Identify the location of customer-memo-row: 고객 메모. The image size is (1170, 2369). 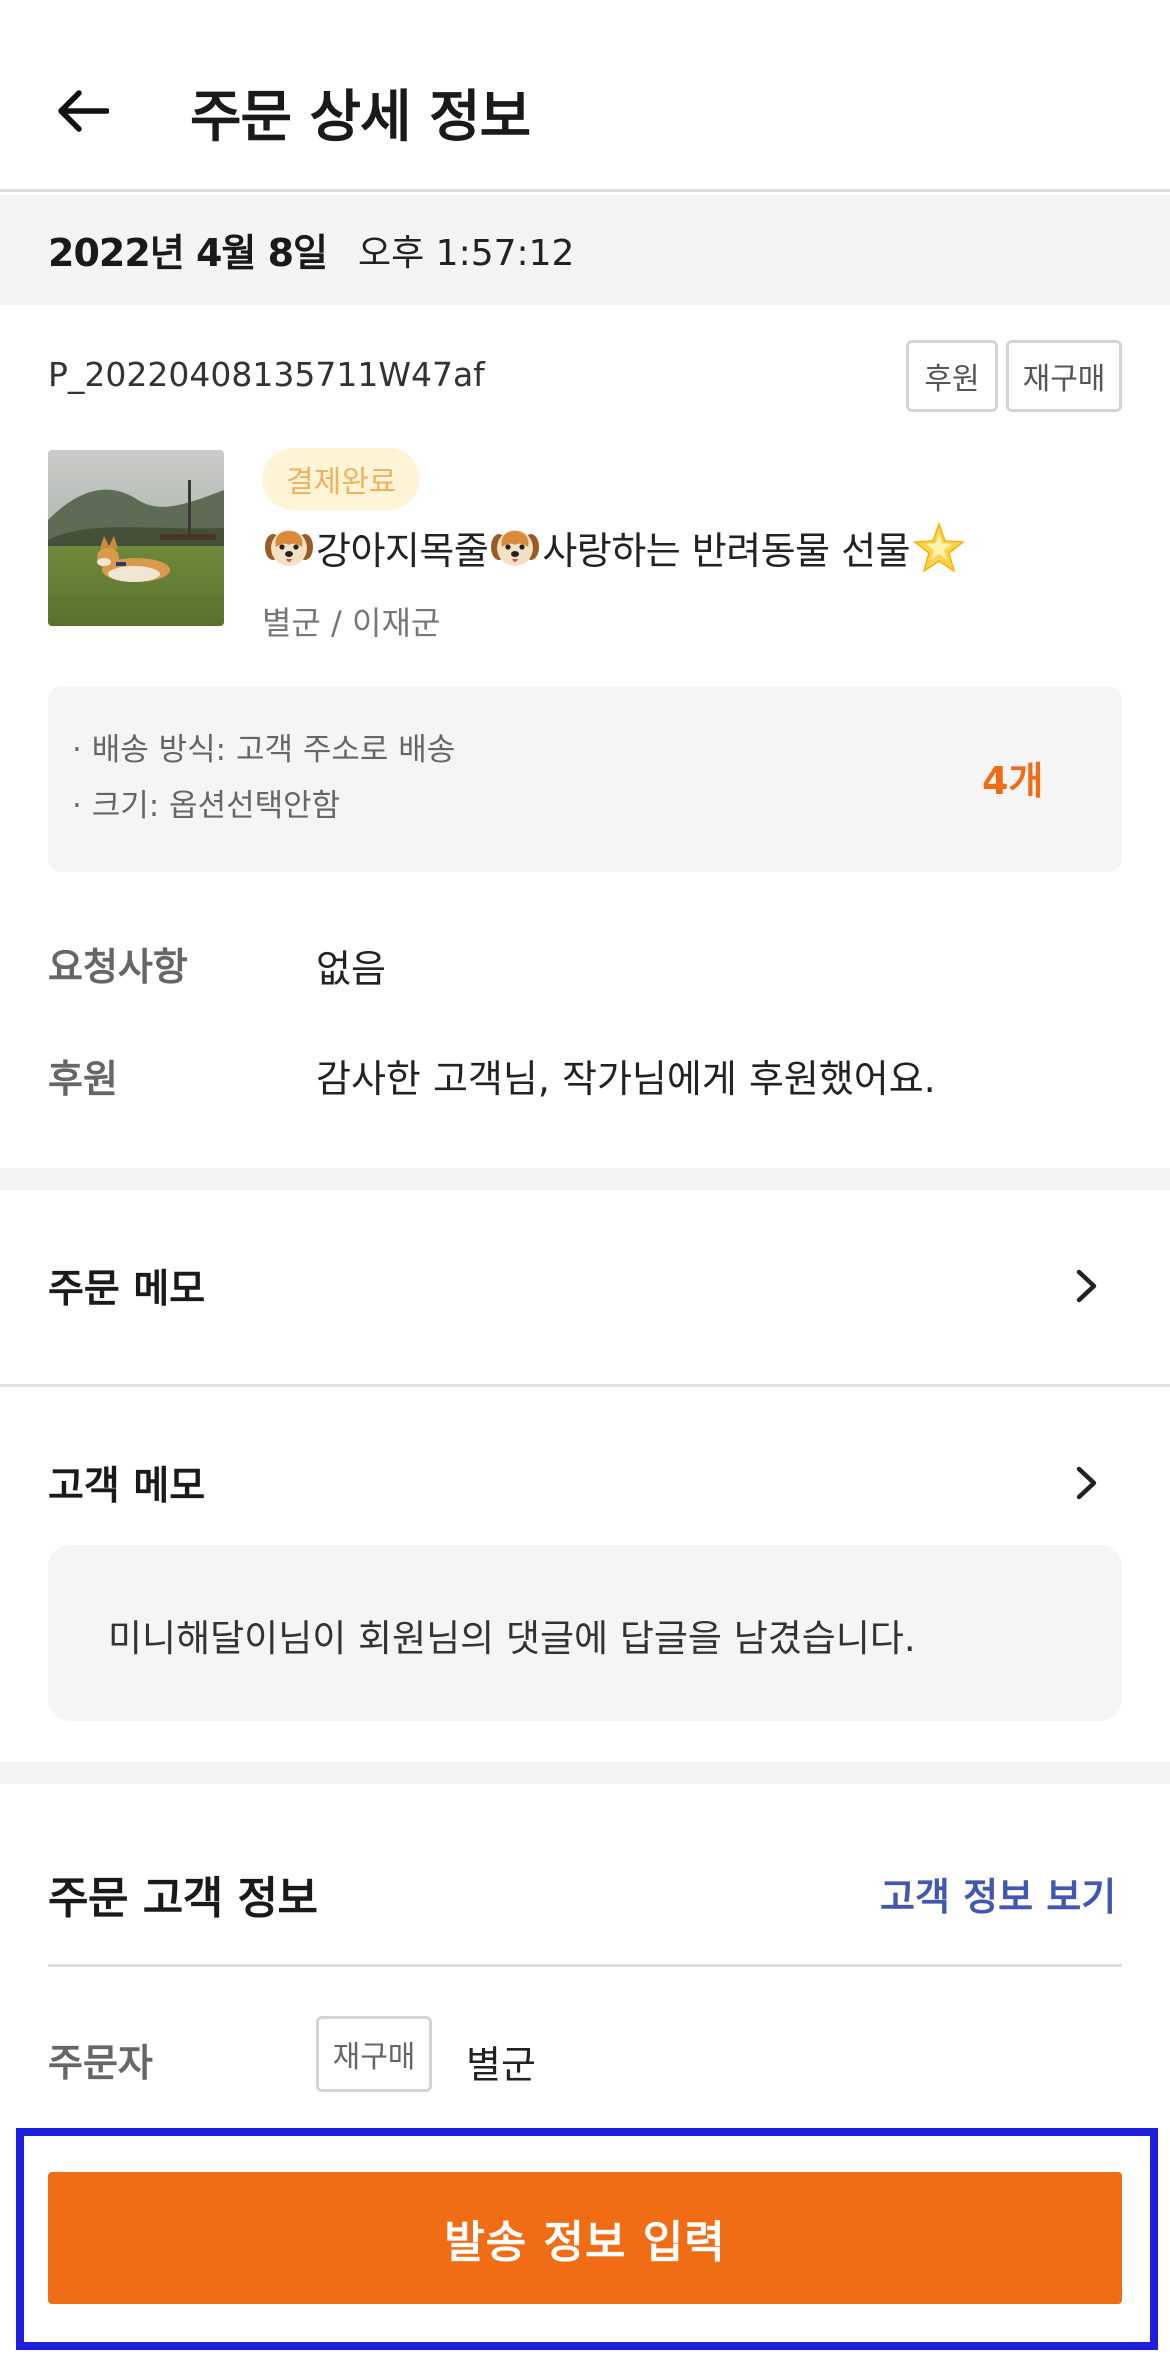
(585, 1457).